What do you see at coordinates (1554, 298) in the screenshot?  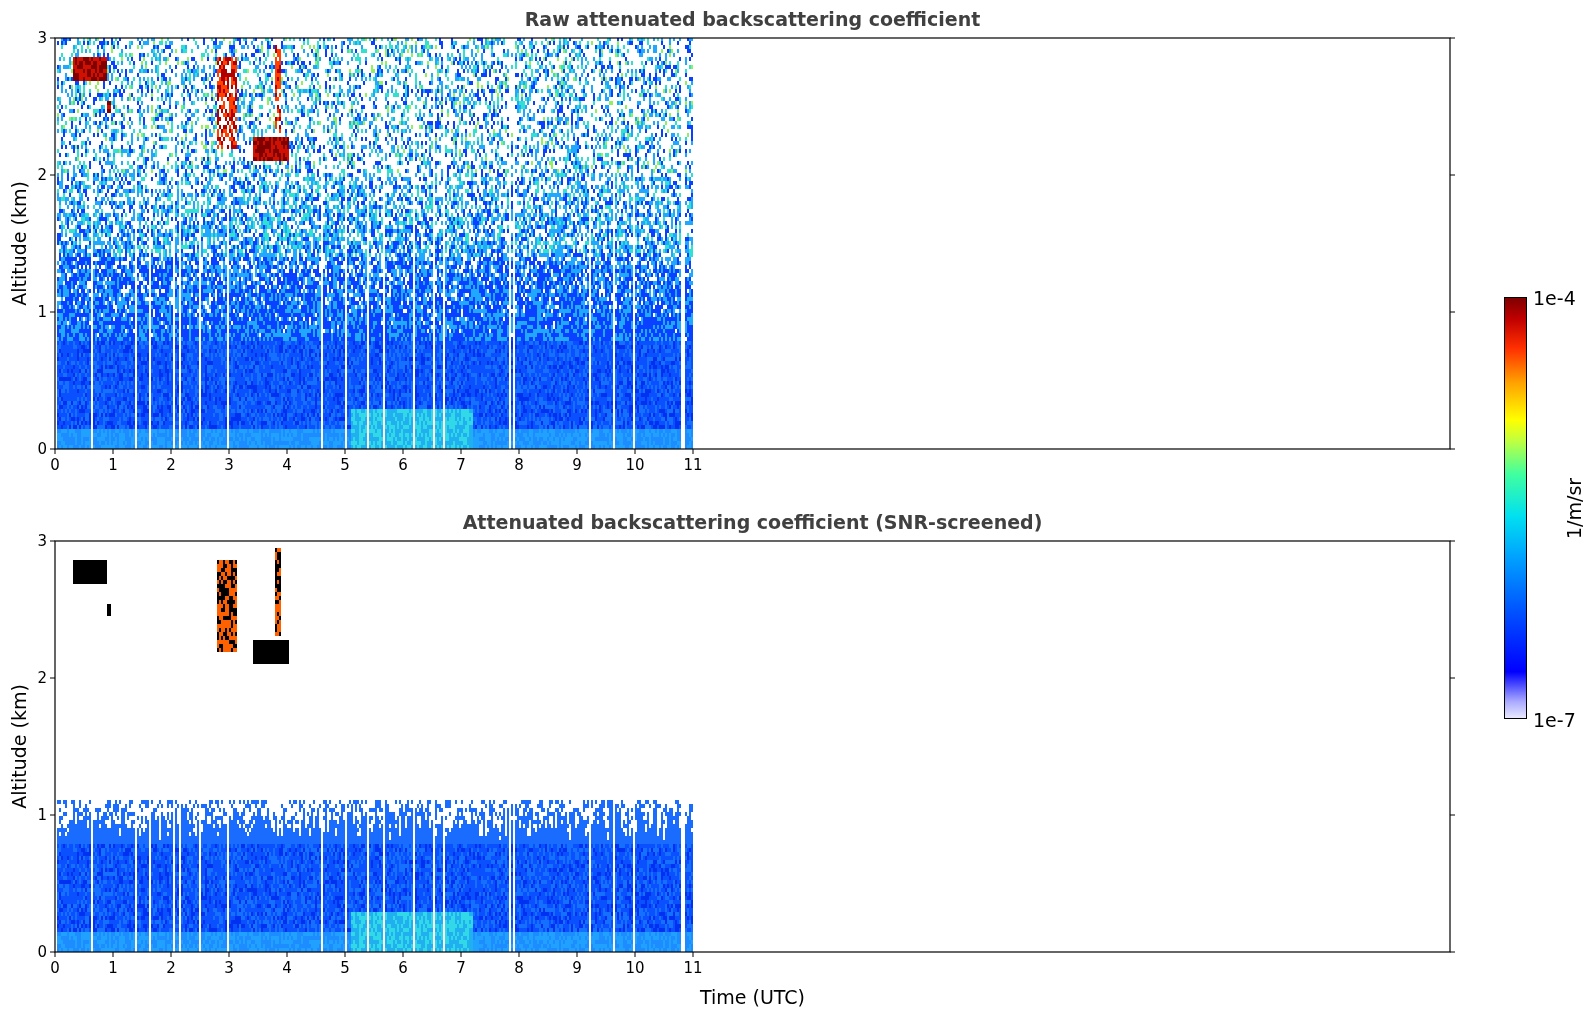 I see `tick-label: 1e-4` at bounding box center [1554, 298].